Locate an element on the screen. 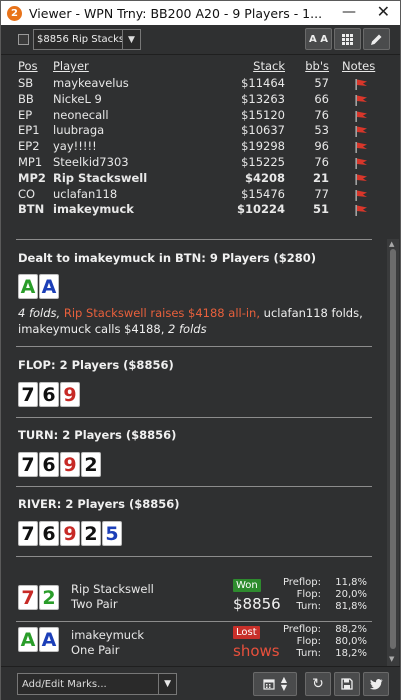 Image resolution: width=401 pixels, height=700 pixels. pos-header: Pos is located at coordinates (28, 66).